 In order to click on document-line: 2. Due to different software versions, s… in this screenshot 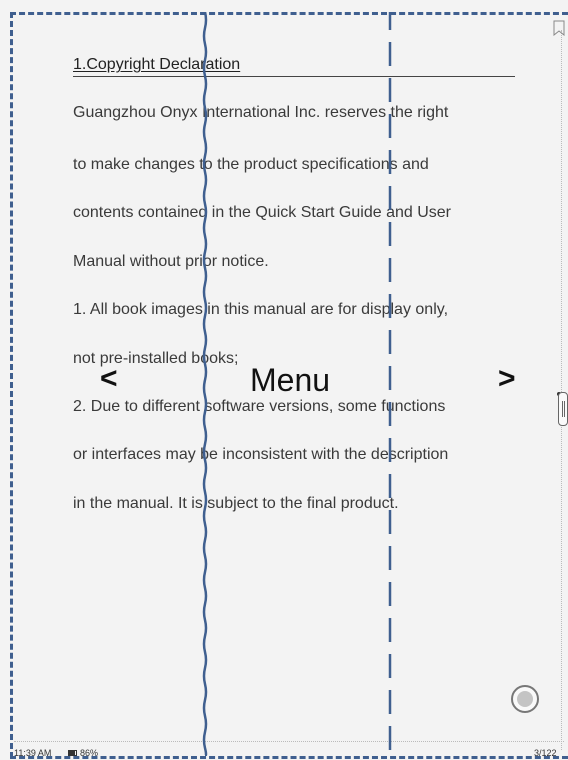, I will do `click(259, 406)`.